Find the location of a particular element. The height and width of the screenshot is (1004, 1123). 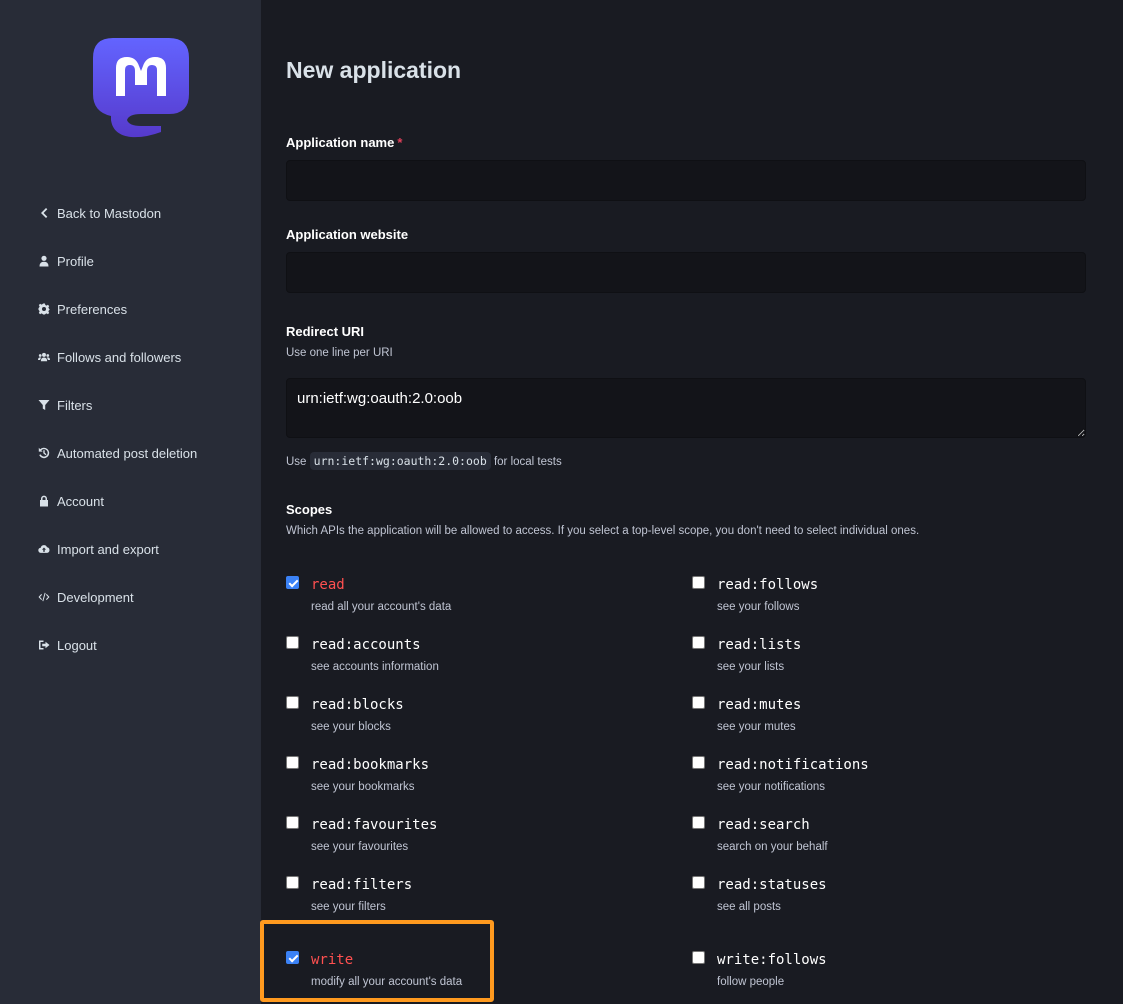

redirect-uri-textarea: urn:ietf:wg:oauth:2.0:oob is located at coordinates (686, 408).